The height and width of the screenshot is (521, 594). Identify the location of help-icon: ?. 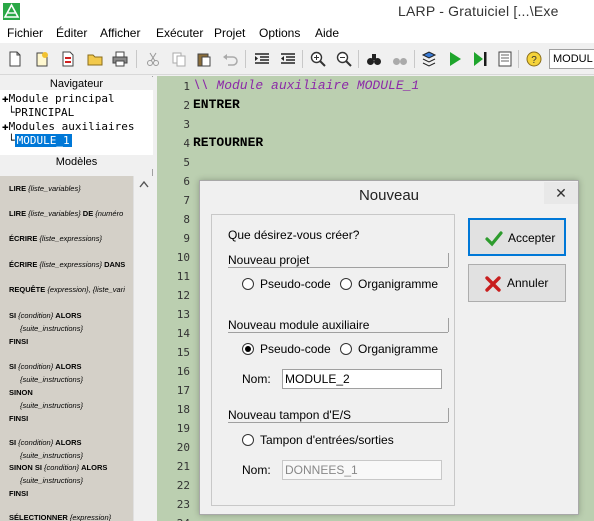
(534, 59).